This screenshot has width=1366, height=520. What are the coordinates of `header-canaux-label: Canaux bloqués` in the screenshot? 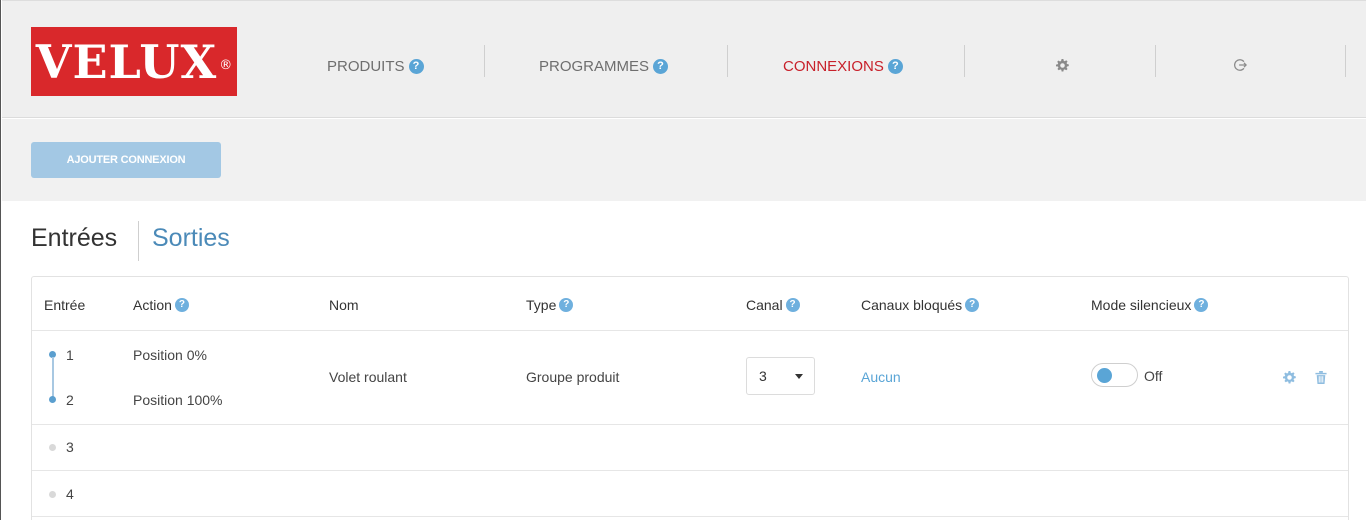 It's located at (912, 305).